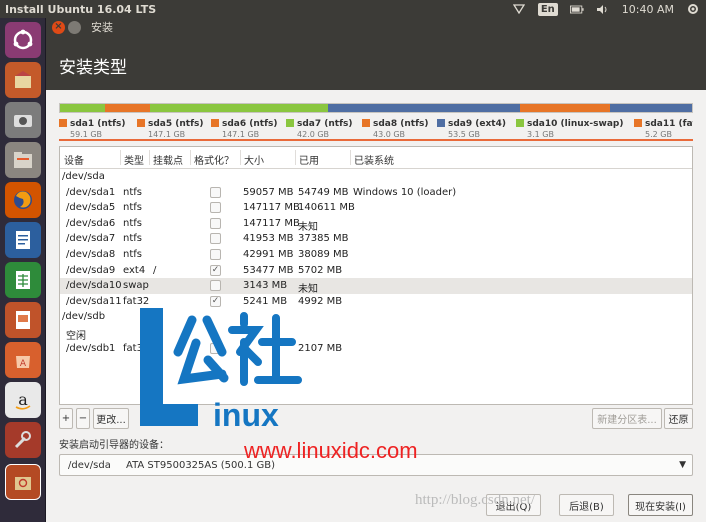  I want to click on legend-item: sda10 (linux-swap) 3.1 GB, so click(569, 129).